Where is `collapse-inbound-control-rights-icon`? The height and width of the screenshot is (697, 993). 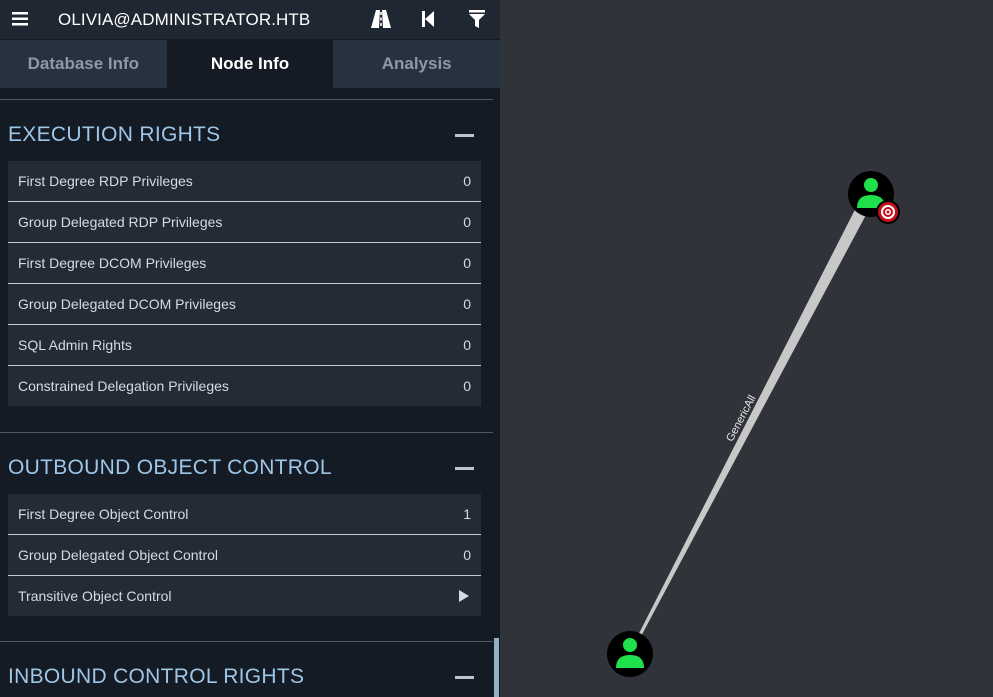 collapse-inbound-control-rights-icon is located at coordinates (464, 677).